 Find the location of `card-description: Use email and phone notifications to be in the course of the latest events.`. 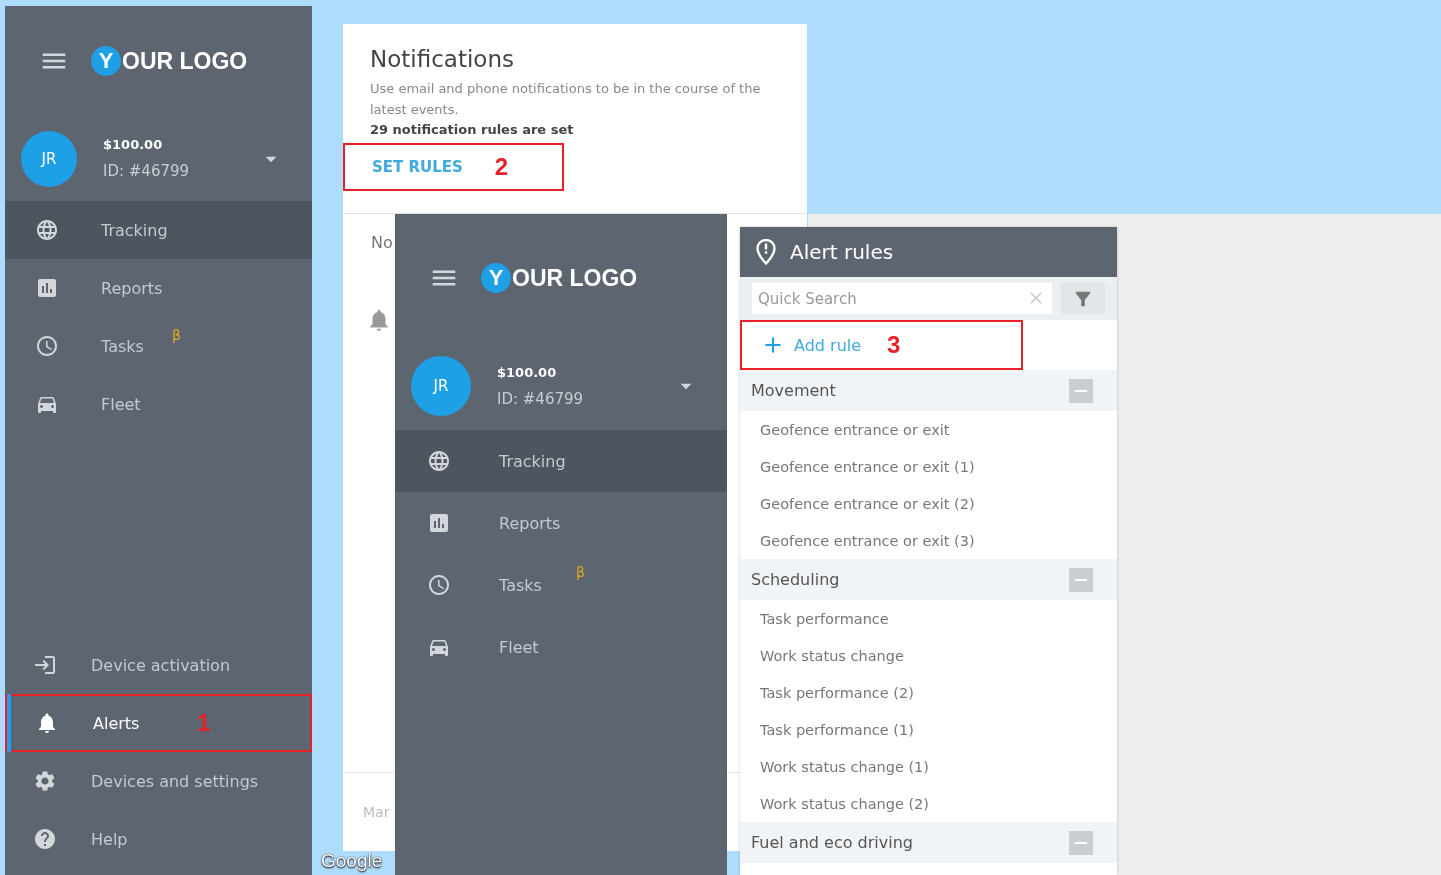

card-description: Use email and phone notifications to be in the course of the latest events. is located at coordinates (565, 99).